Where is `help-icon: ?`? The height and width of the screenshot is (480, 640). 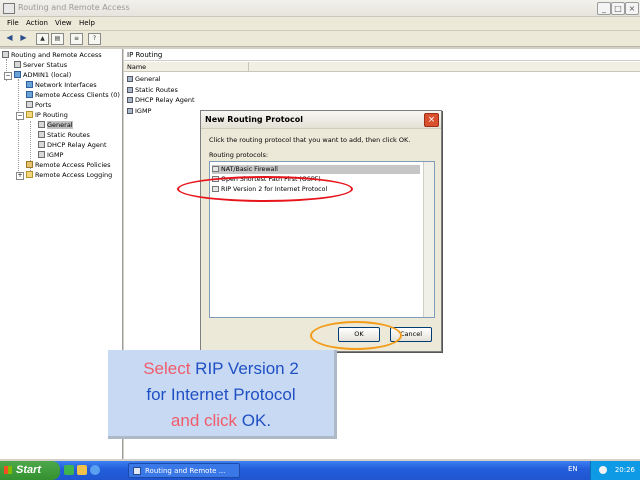 help-icon: ? is located at coordinates (94, 39).